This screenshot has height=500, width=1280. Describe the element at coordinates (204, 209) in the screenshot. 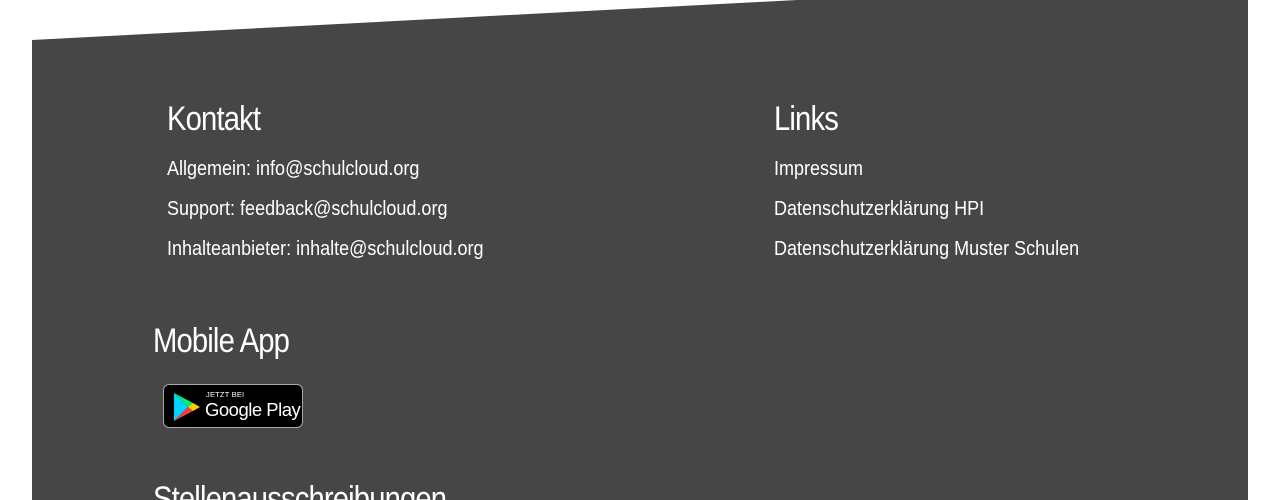

I see `contact-support-label: Support:` at that location.